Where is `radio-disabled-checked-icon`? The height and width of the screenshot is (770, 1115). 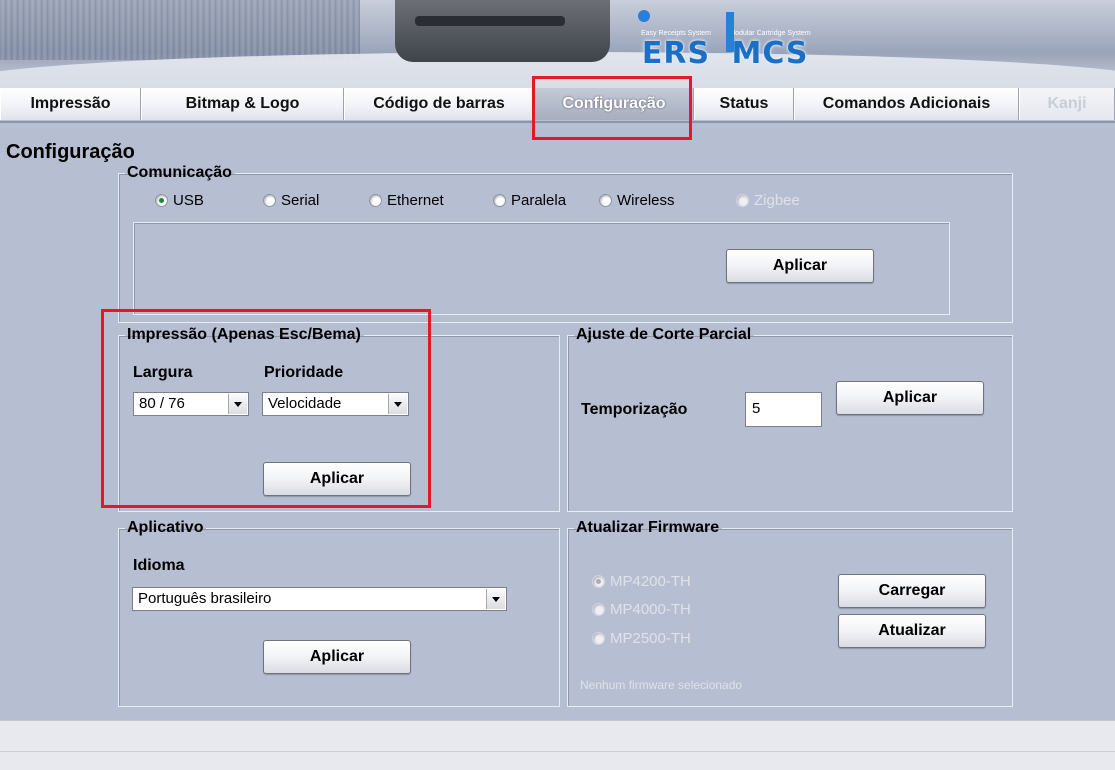 radio-disabled-checked-icon is located at coordinates (598, 581).